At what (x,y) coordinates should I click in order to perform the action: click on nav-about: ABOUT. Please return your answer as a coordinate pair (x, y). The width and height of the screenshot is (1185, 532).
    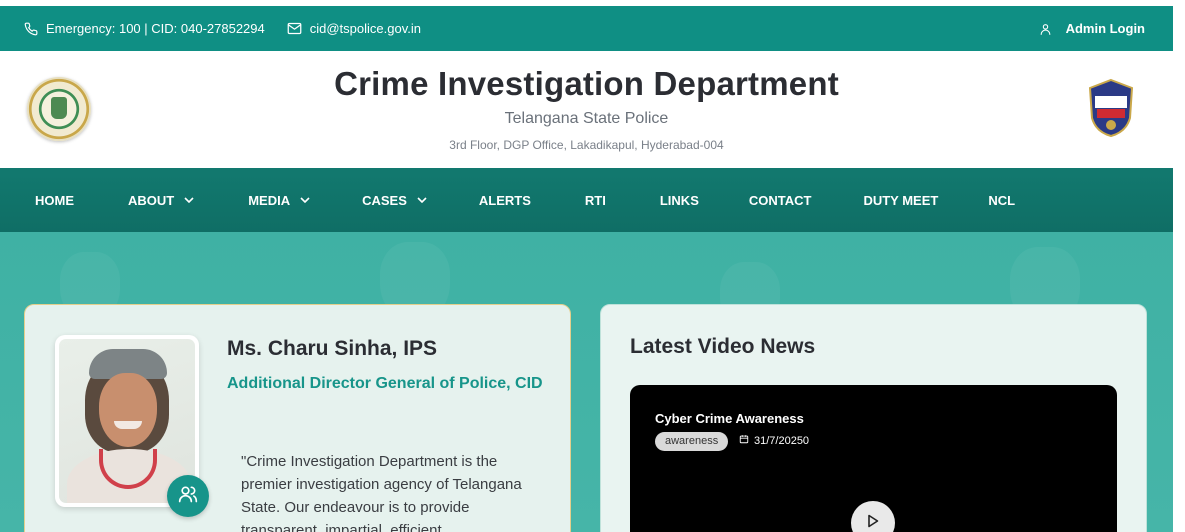
    Looking at the image, I should click on (161, 200).